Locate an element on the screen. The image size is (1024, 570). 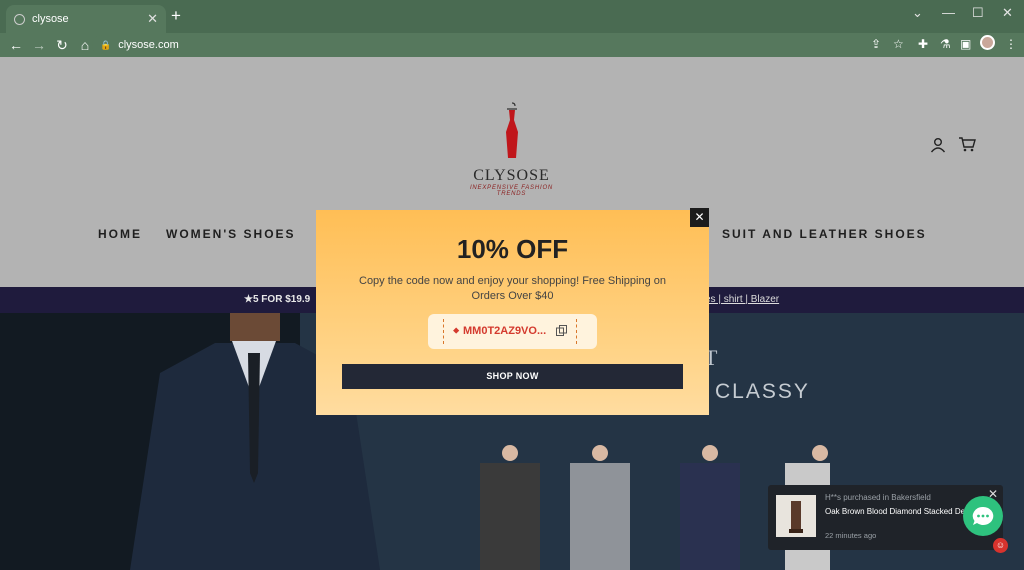
browser-tab: clysose ✕ is located at coordinates (86, 19).